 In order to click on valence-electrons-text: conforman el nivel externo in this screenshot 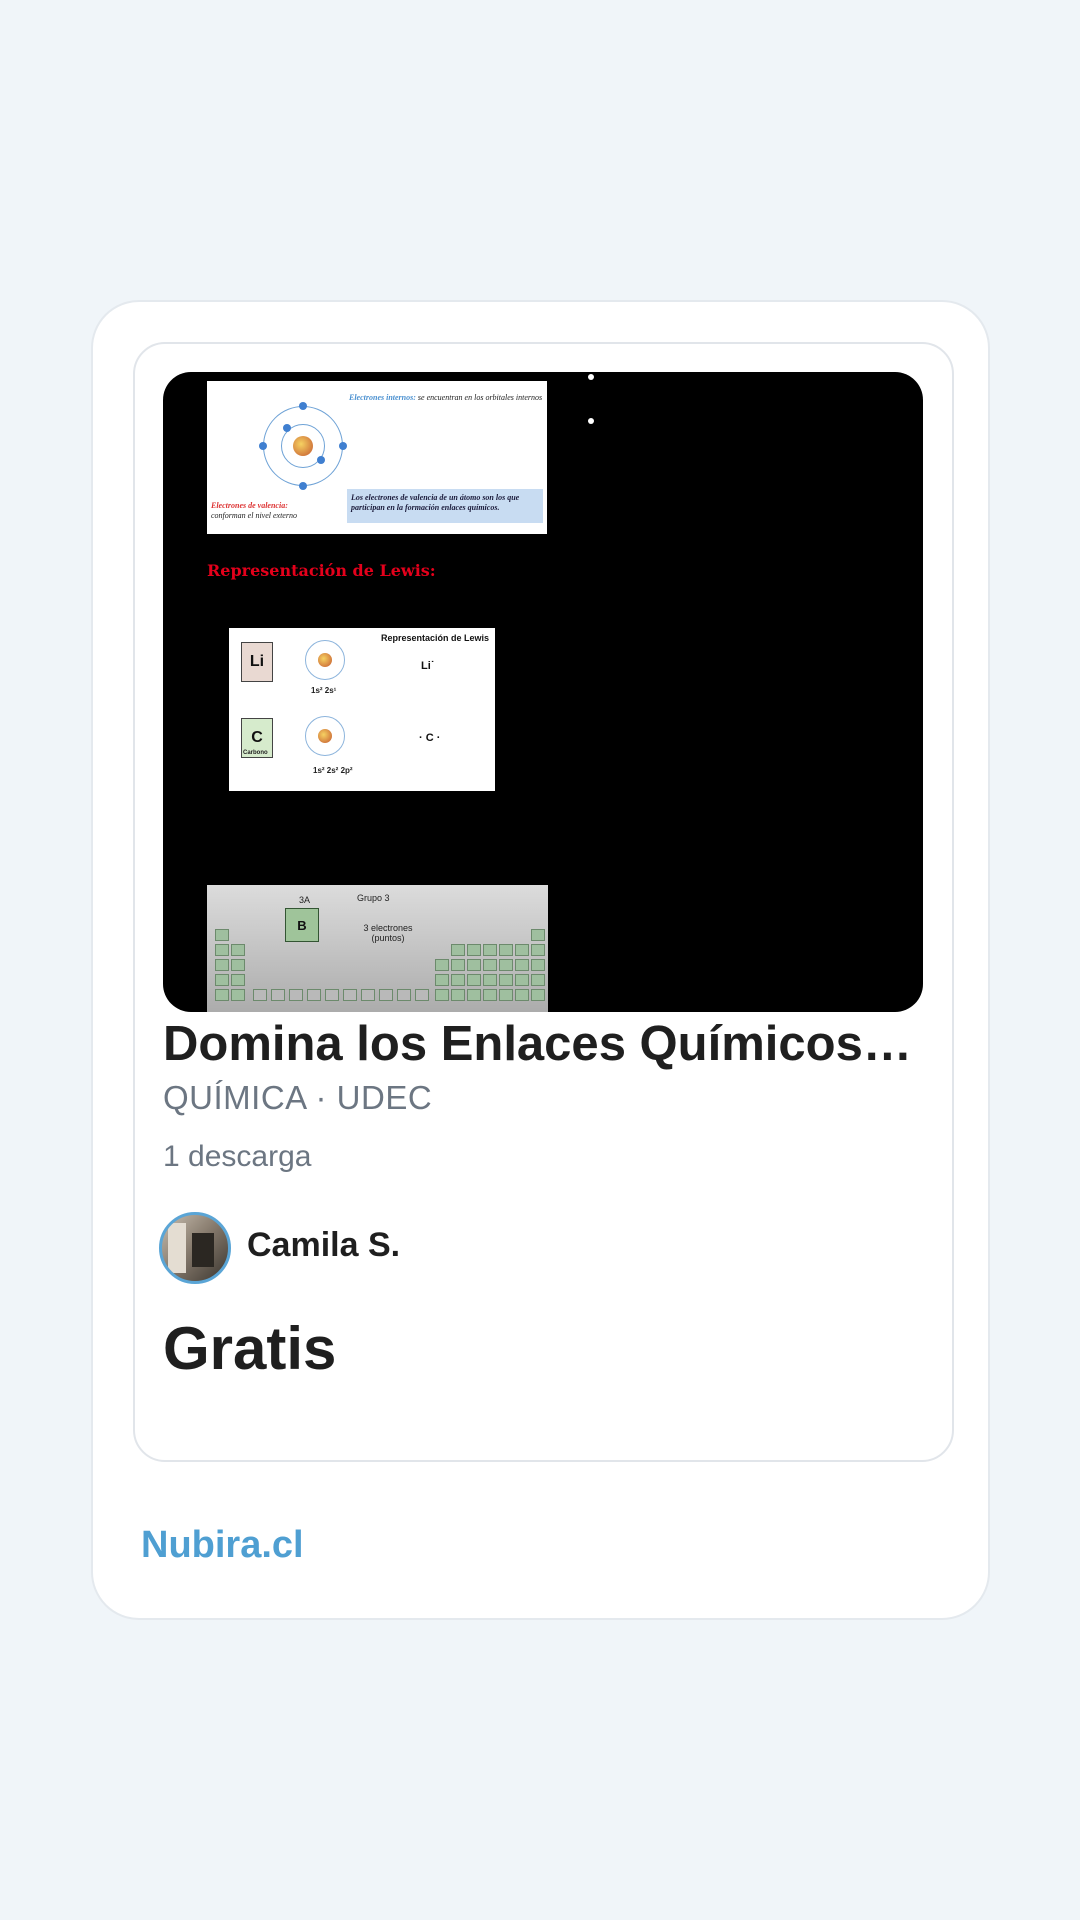, I will do `click(254, 515)`.